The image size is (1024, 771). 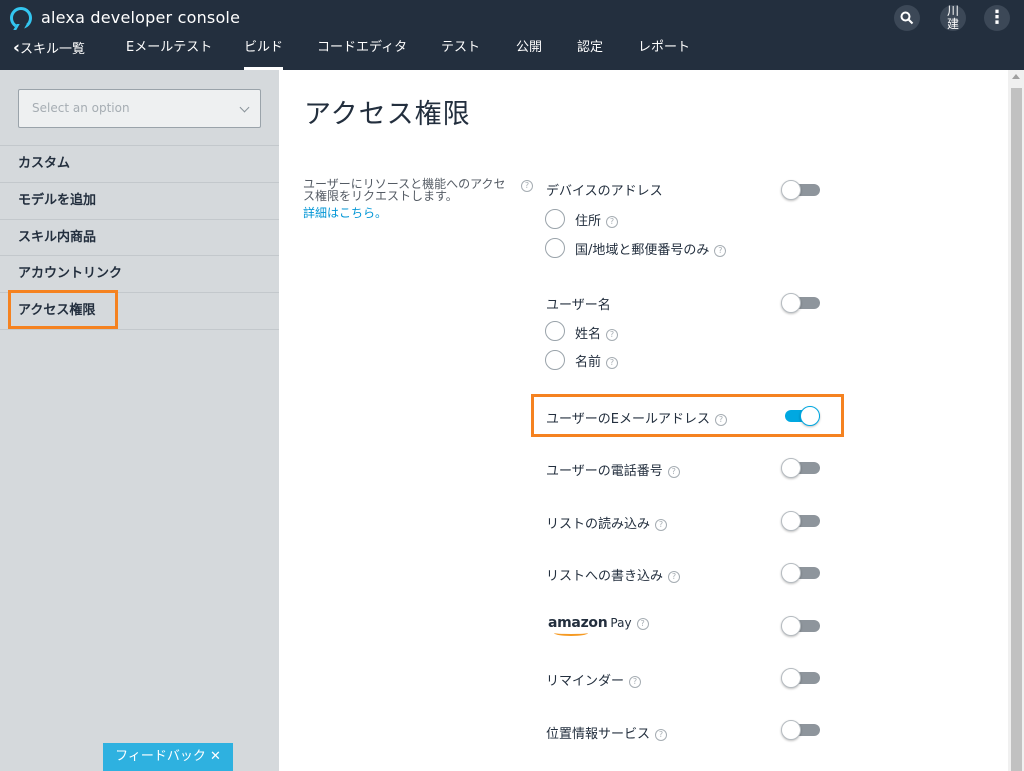 I want to click on radio-country-postal-label: 国/地域と郵便番号のみ?, so click(x=651, y=248).